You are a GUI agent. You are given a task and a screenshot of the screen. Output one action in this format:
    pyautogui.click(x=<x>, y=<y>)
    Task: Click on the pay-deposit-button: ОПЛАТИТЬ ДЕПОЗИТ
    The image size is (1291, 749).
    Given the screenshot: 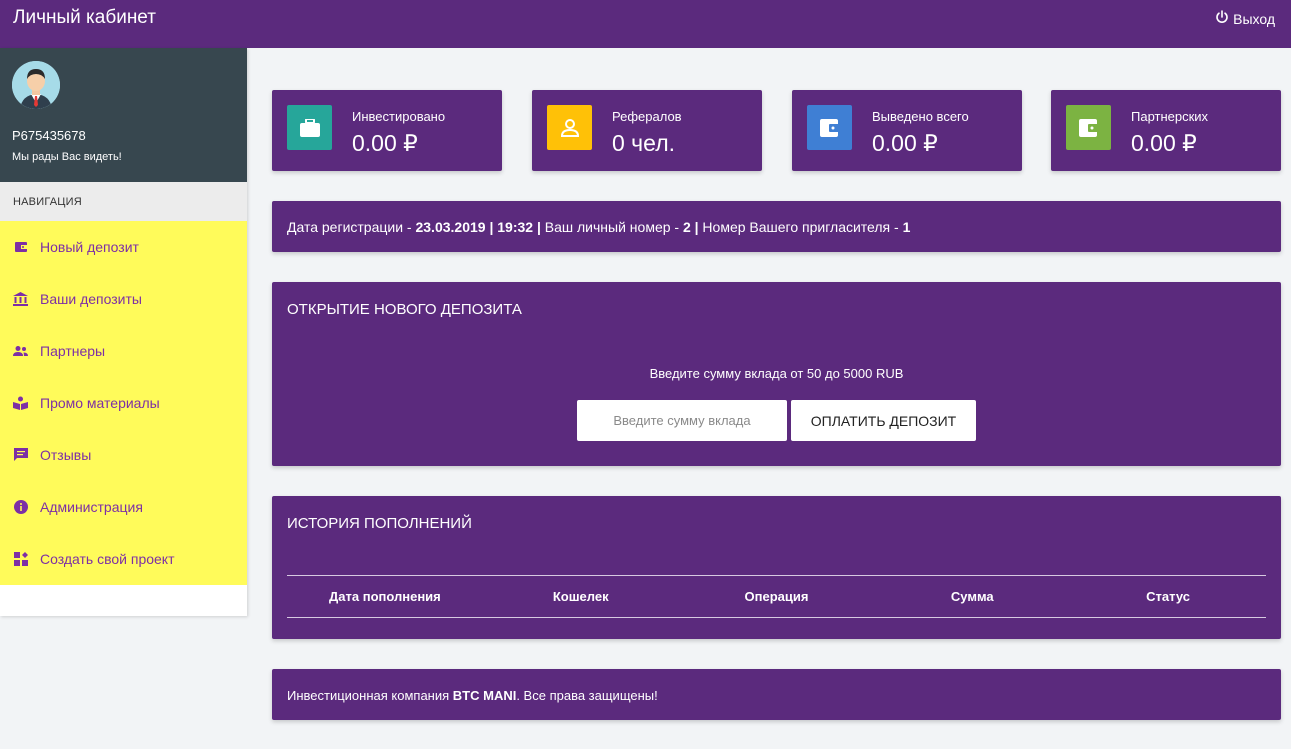 What is the action you would take?
    pyautogui.click(x=883, y=420)
    